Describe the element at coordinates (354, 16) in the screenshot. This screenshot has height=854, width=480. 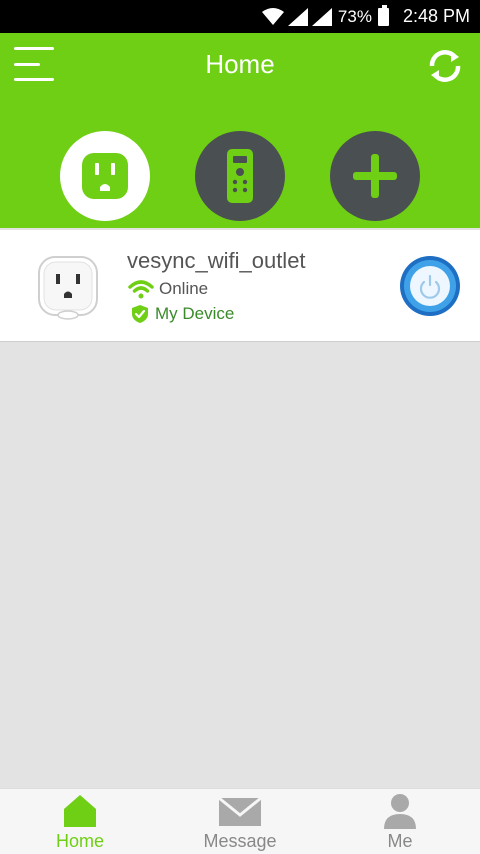
I see `battery-percent: 73%` at that location.